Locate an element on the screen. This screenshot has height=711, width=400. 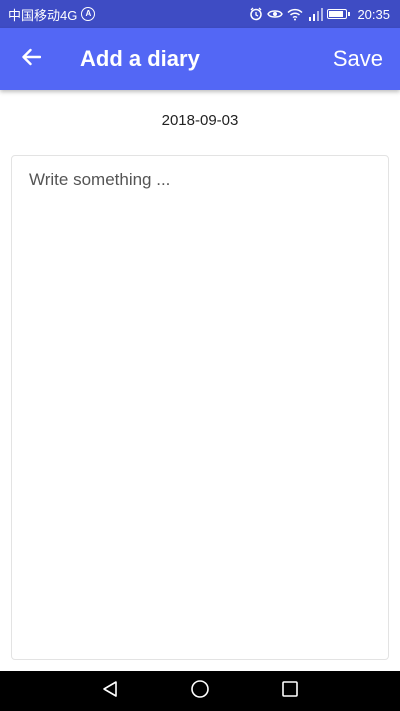
nav-back-button is located at coordinates (110, 691).